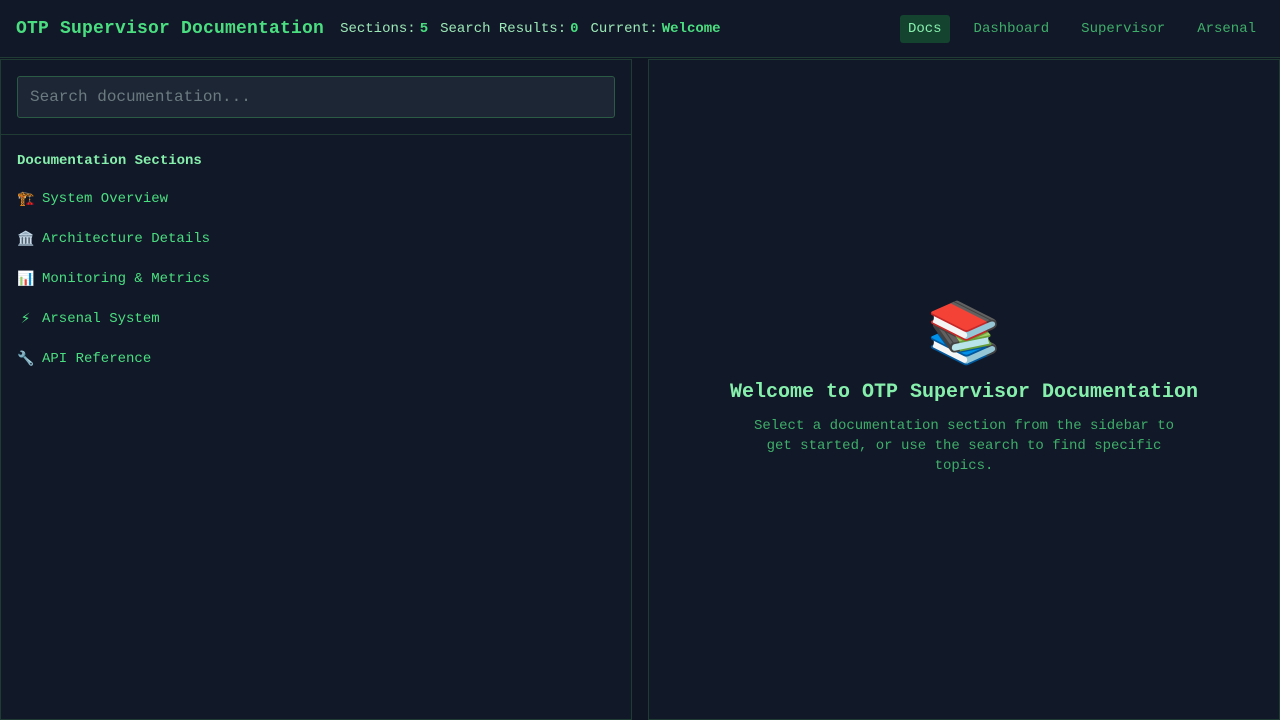 Image resolution: width=1280 pixels, height=720 pixels. I want to click on stat-search-results: Search Results: 0, so click(509, 29).